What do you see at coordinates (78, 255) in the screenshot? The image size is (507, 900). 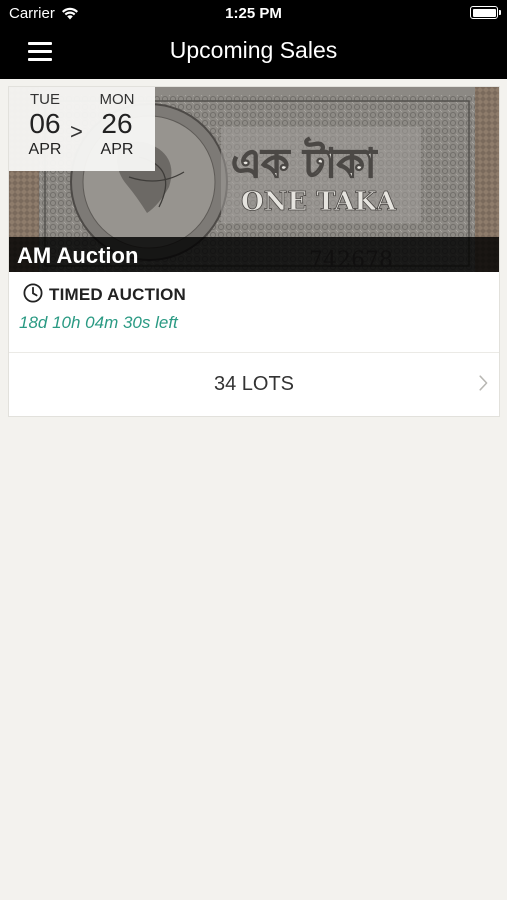 I see `sale-title: AM Auction` at bounding box center [78, 255].